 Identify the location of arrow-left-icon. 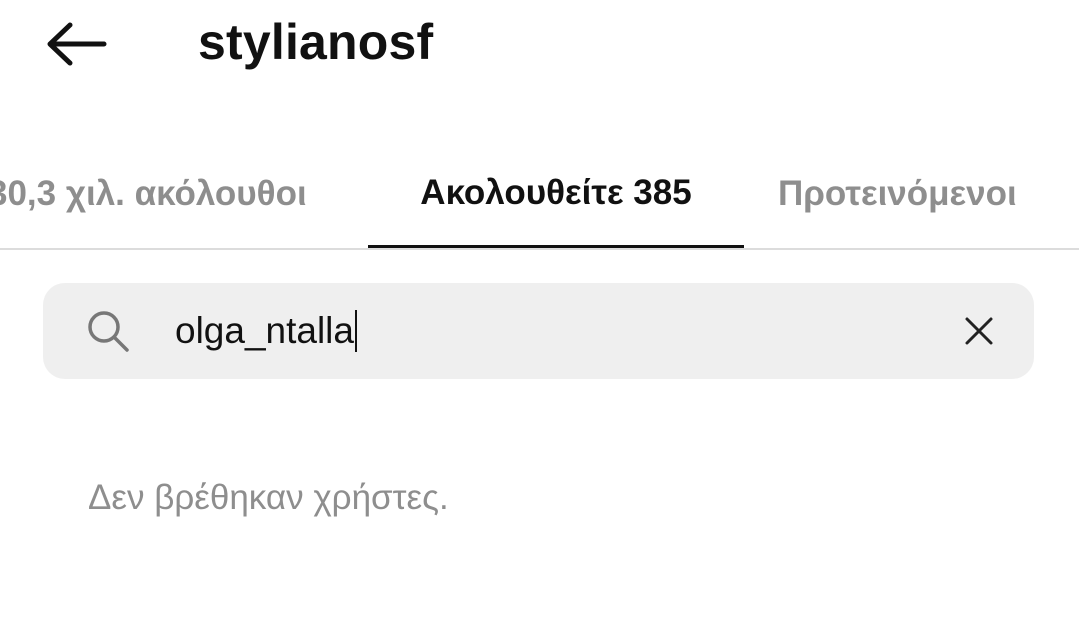
(77, 44).